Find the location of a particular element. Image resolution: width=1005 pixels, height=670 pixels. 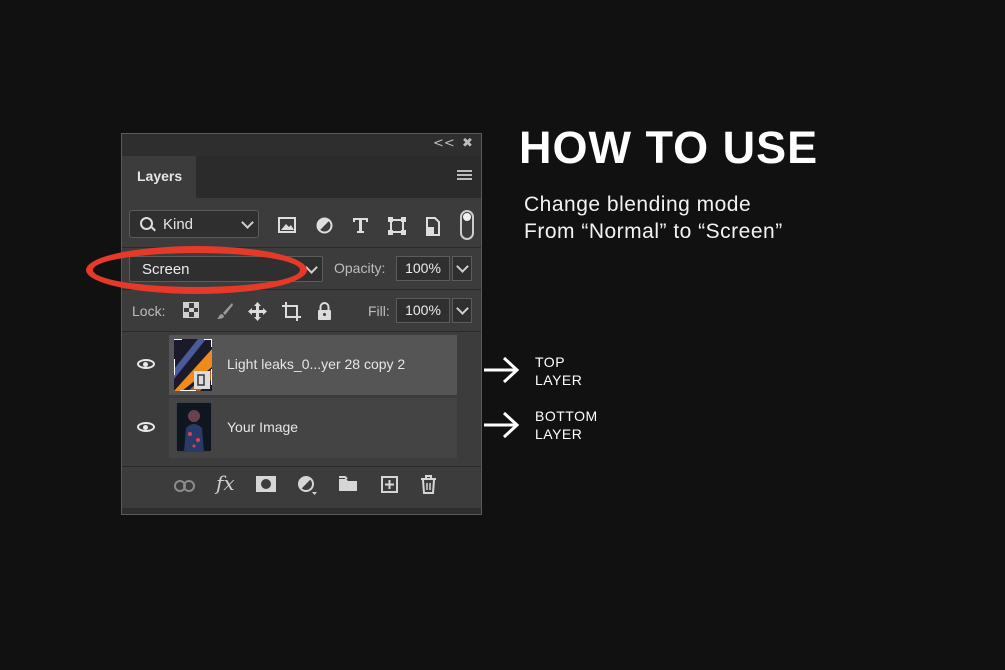

new-adjustment-layer-icon is located at coordinates (307, 487).